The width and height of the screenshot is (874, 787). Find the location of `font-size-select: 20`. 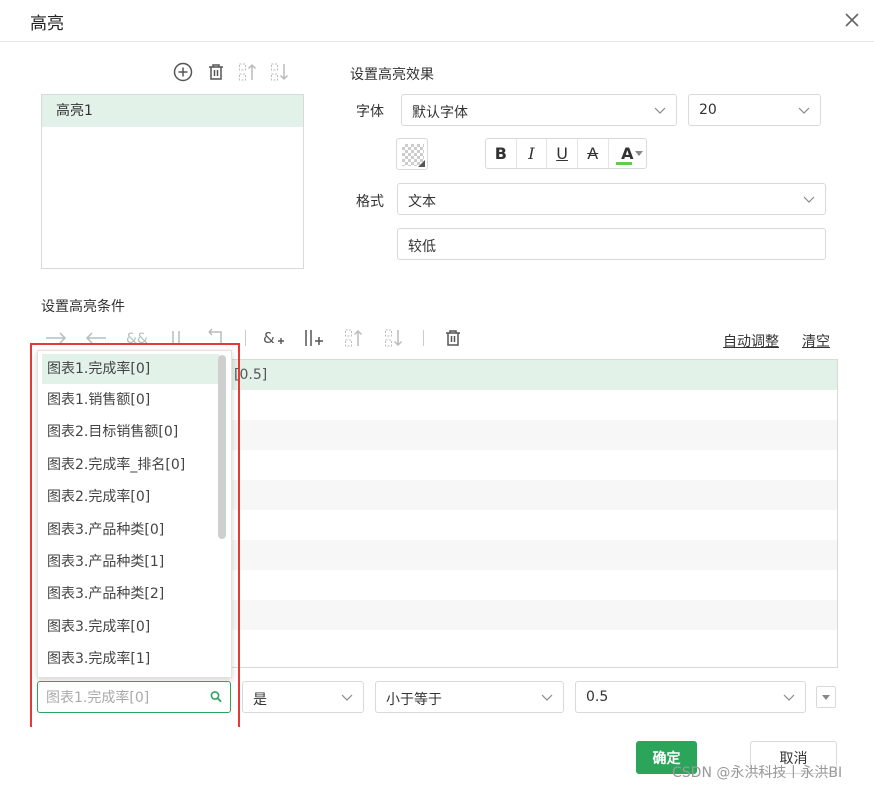

font-size-select: 20 is located at coordinates (754, 110).